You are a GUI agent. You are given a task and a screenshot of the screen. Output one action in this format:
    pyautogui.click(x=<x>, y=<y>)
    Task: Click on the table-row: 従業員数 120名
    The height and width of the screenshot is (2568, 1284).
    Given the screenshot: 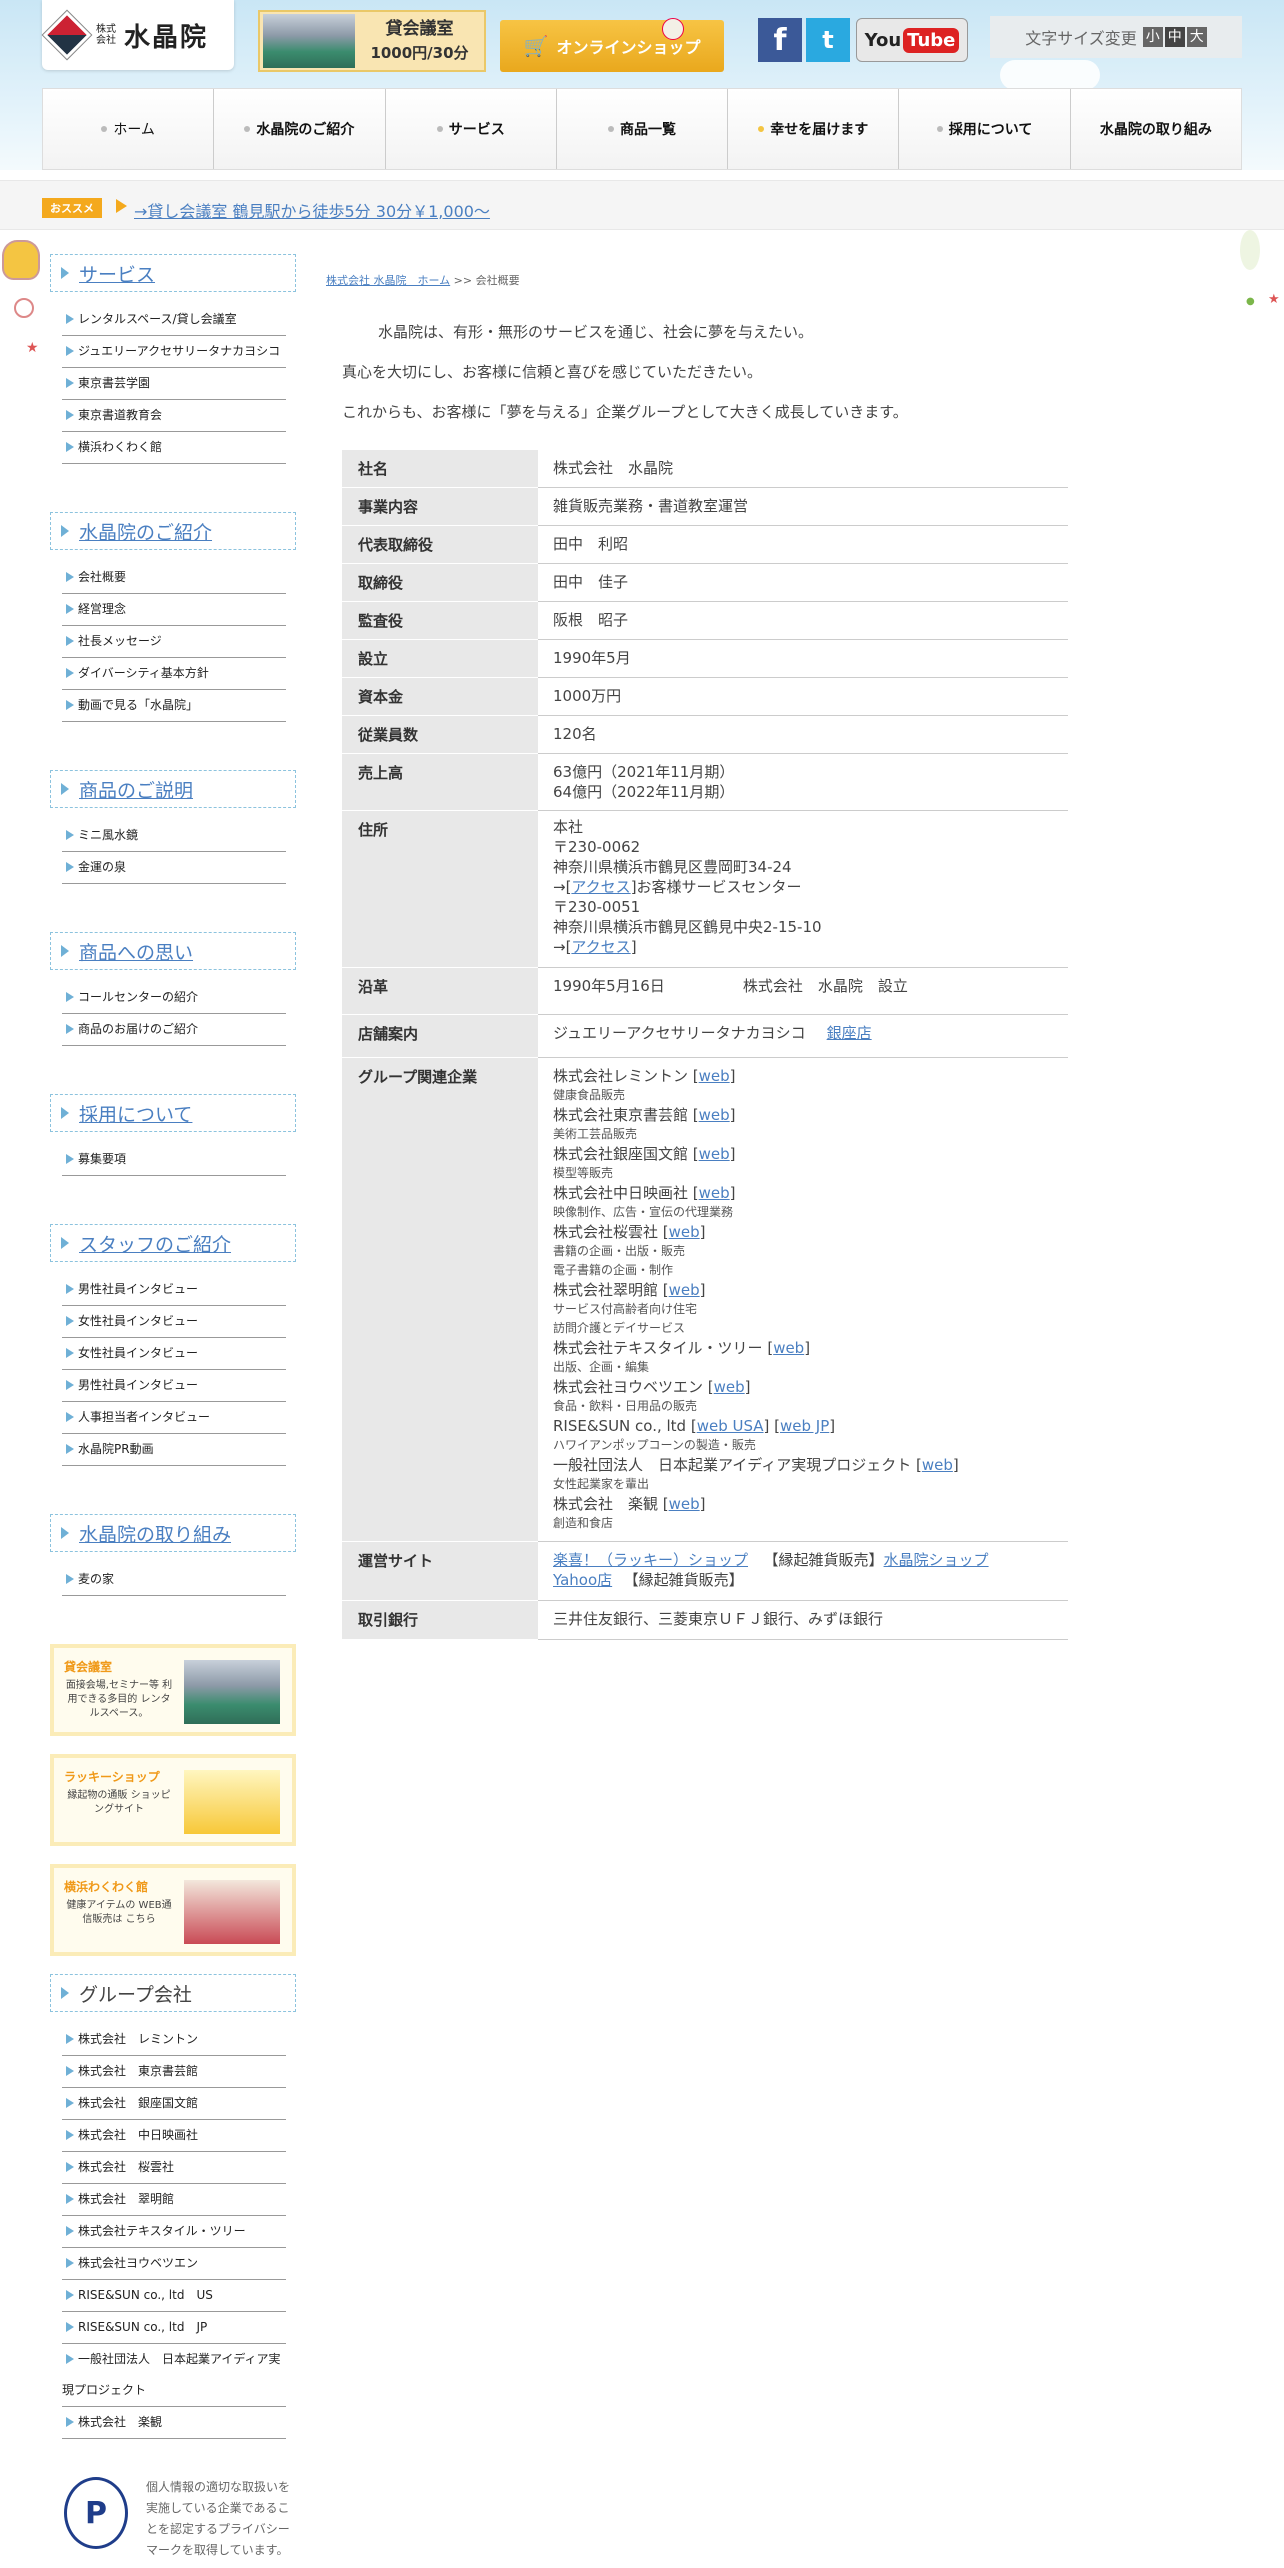 What is the action you would take?
    pyautogui.click(x=705, y=734)
    